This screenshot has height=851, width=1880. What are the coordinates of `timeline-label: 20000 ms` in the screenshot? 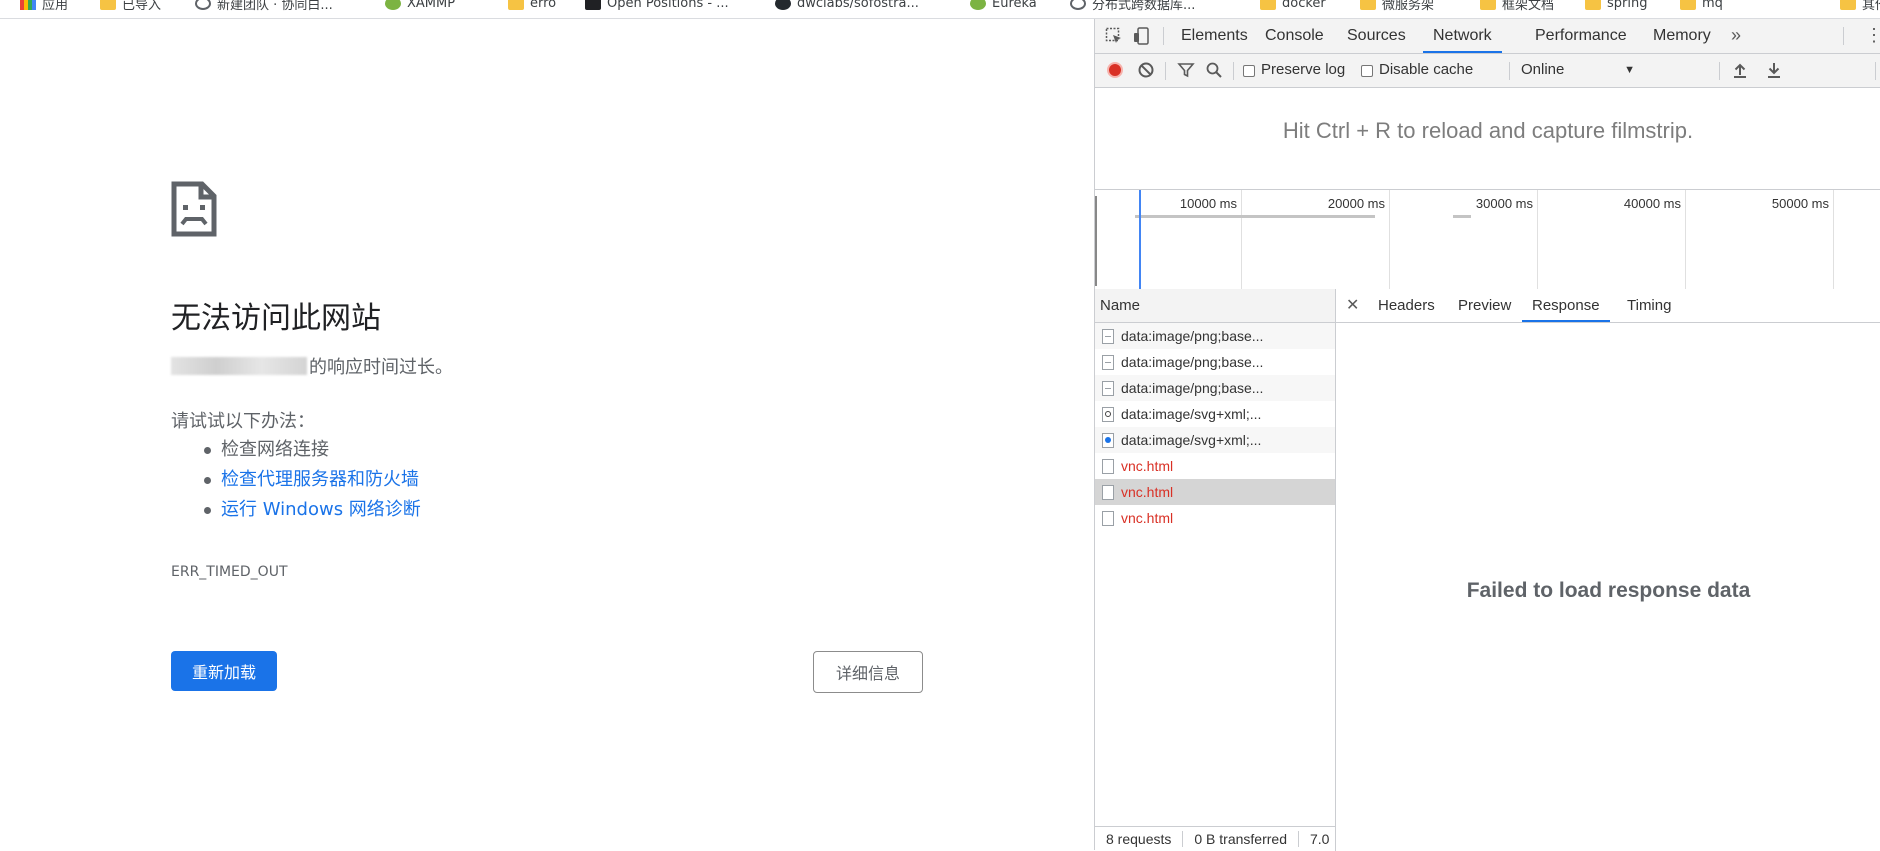 It's located at (1356, 203).